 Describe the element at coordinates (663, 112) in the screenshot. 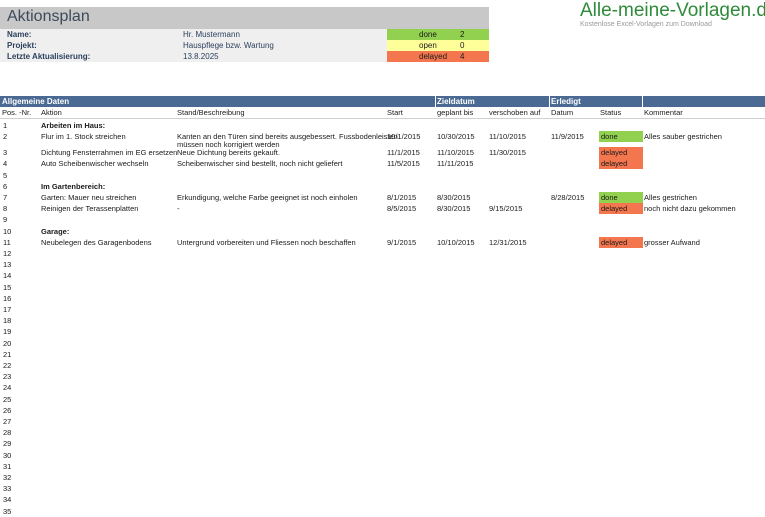

I see `col-header-comment: Kommentar` at that location.